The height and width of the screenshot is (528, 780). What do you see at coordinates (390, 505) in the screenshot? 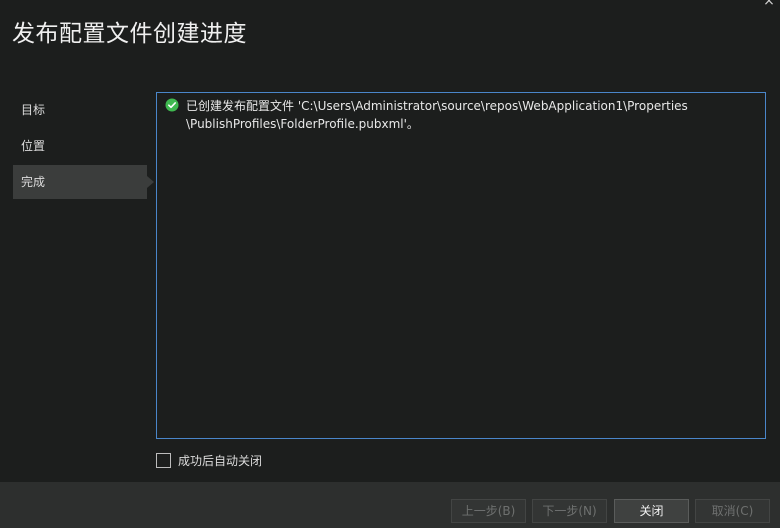
I see `dialog-footer: 上一步(B) 下一步(N) 关闭 取消(C)` at bounding box center [390, 505].